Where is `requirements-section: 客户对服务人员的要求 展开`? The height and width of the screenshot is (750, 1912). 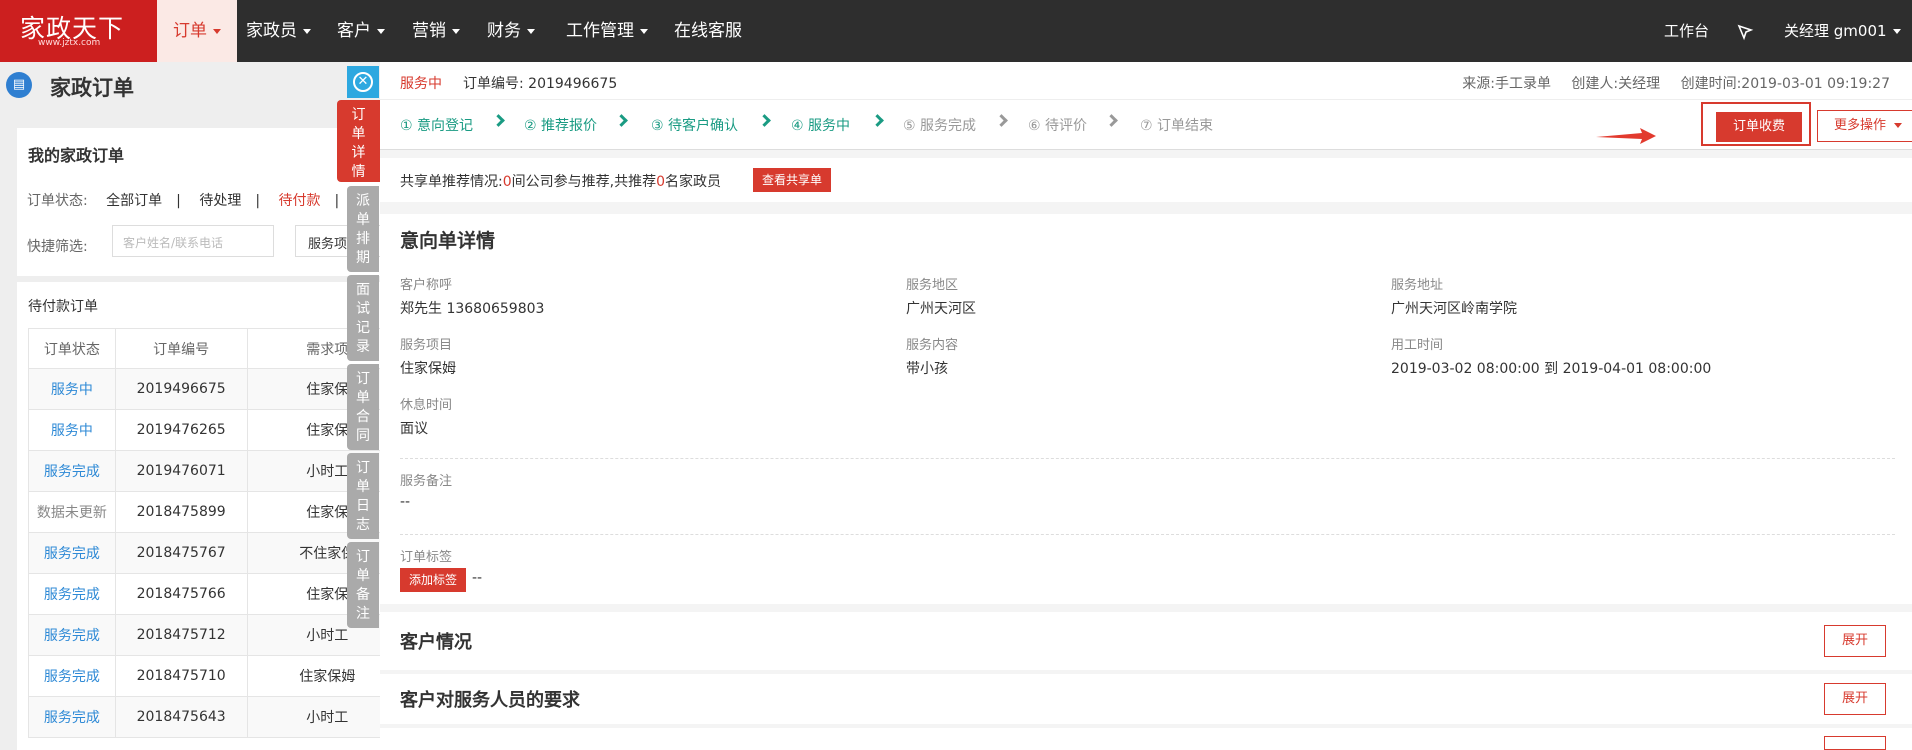 requirements-section: 客户对服务人员的要求 展开 is located at coordinates (1146, 699).